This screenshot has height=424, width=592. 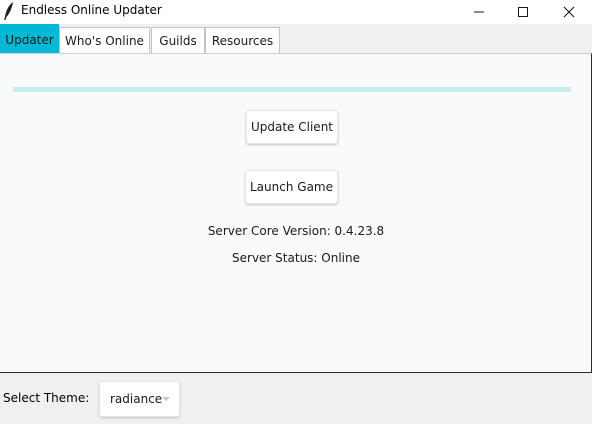 What do you see at coordinates (296, 231) in the screenshot?
I see `server-version-text: Server Core Version: 0.4.23.8` at bounding box center [296, 231].